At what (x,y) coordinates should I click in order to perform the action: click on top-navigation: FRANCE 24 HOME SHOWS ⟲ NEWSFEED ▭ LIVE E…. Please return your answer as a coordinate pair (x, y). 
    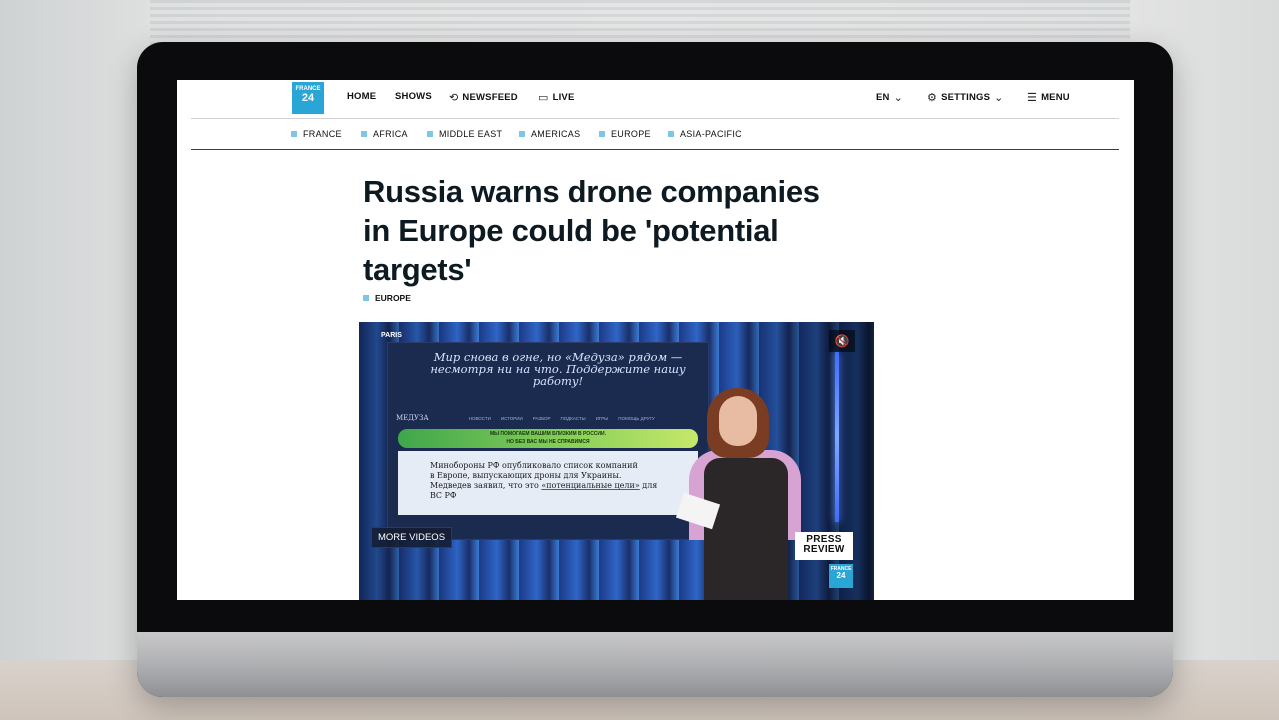
    Looking at the image, I should click on (655, 99).